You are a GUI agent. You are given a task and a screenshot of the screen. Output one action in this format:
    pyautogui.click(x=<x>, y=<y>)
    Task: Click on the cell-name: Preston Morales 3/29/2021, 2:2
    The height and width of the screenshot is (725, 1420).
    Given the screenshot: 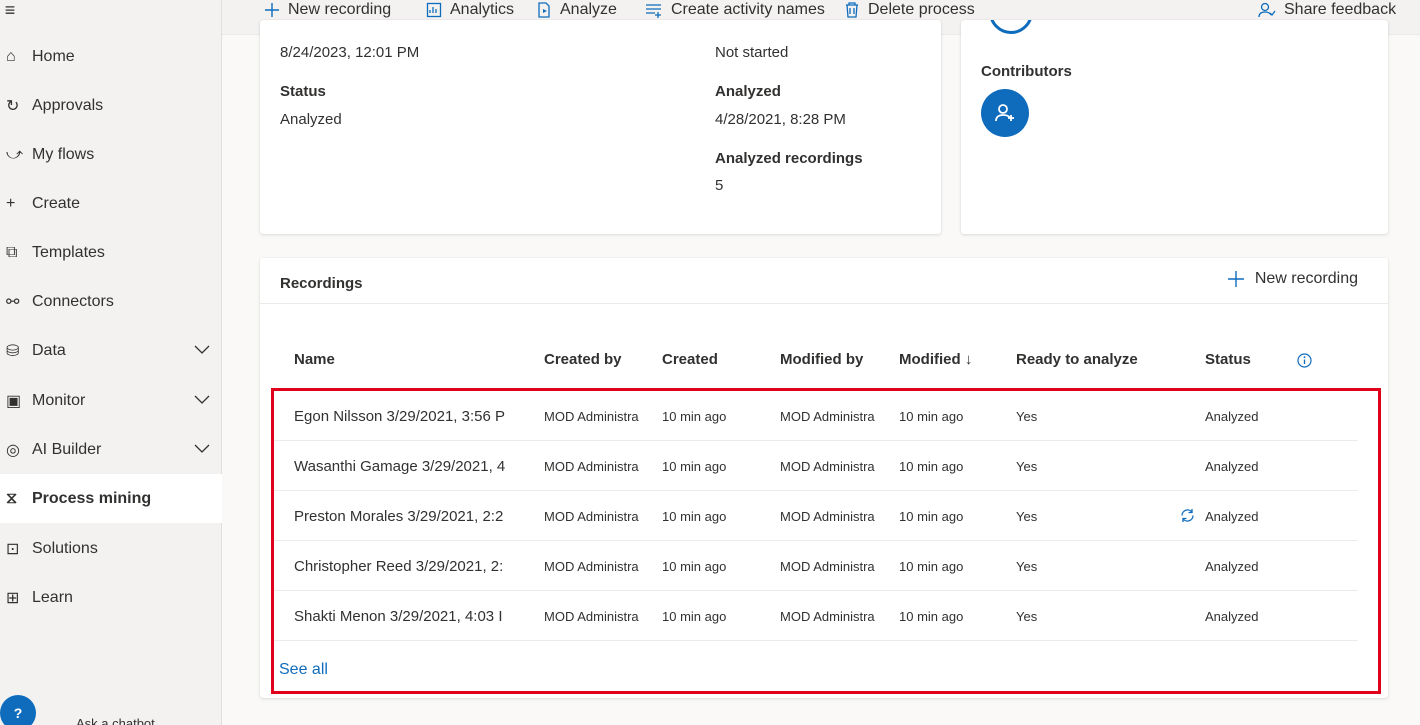 What is the action you would take?
    pyautogui.click(x=416, y=516)
    